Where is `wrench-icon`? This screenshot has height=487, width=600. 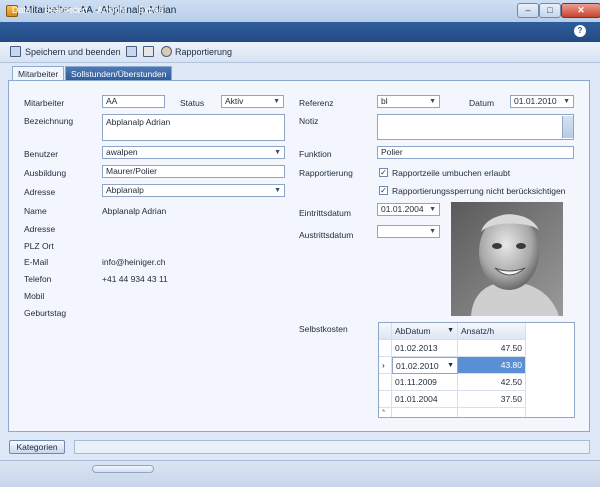
wrench-icon is located at coordinates (166, 51).